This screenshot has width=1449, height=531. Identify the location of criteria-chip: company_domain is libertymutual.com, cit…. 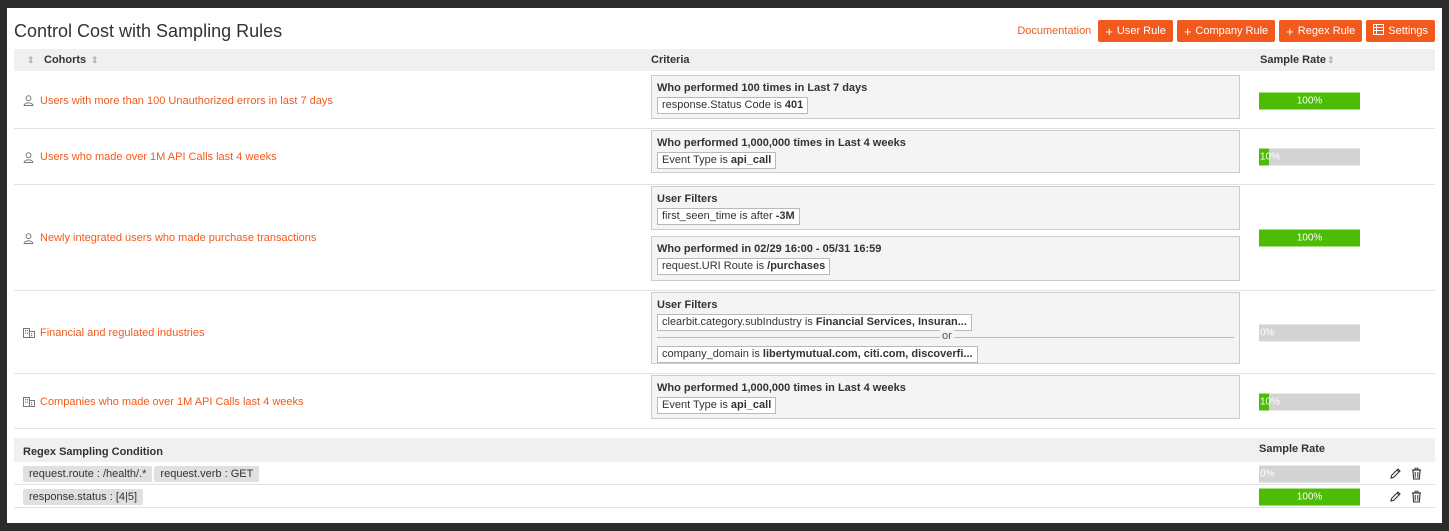
(817, 354).